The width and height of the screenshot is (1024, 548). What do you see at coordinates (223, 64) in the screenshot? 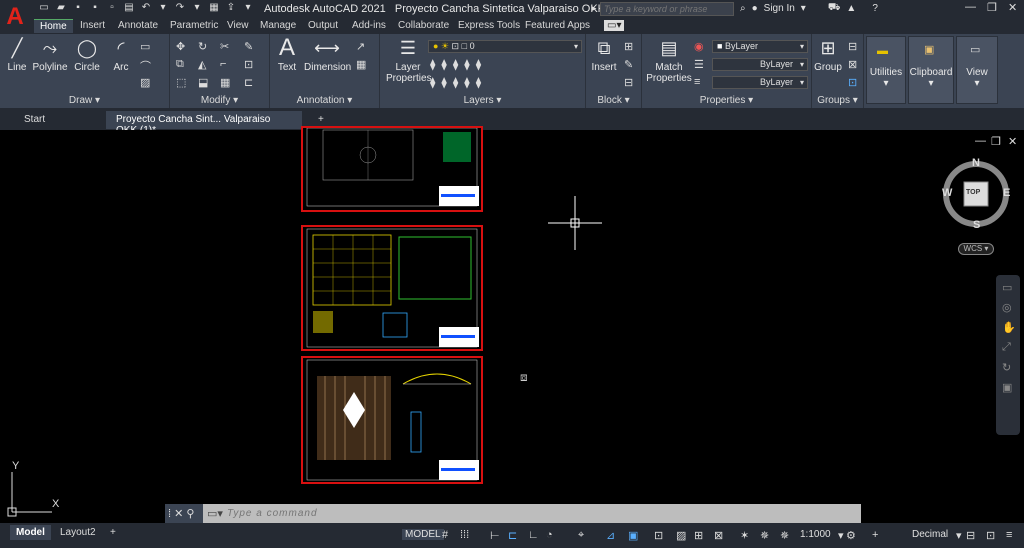
I see `fillet-icon: ⌐` at bounding box center [223, 64].